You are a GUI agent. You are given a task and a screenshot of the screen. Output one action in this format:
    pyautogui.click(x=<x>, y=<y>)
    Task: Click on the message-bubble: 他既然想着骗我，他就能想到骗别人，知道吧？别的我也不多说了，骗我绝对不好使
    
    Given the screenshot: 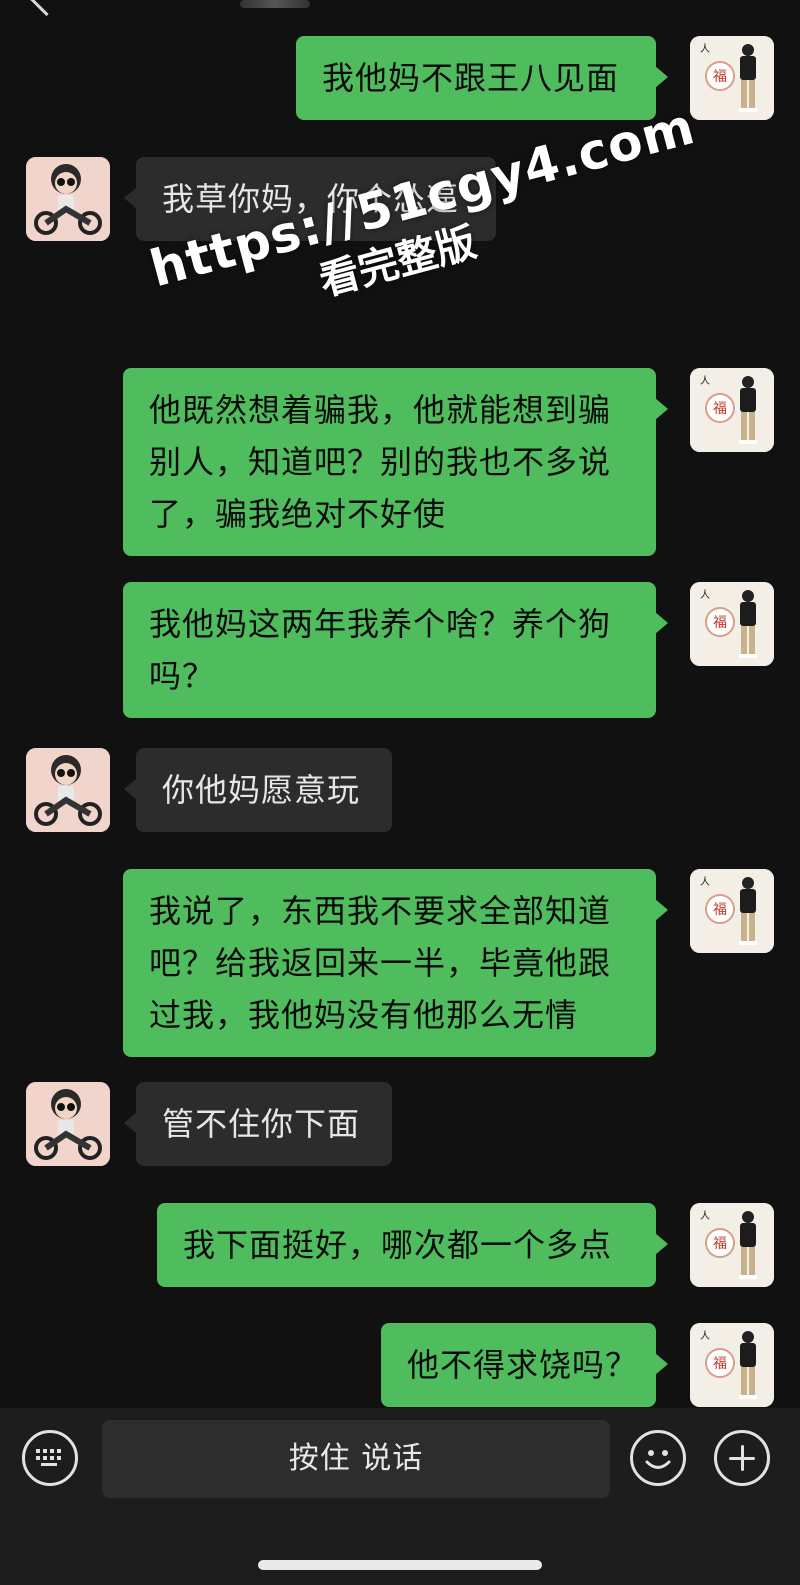 What is the action you would take?
    pyautogui.click(x=395, y=462)
    